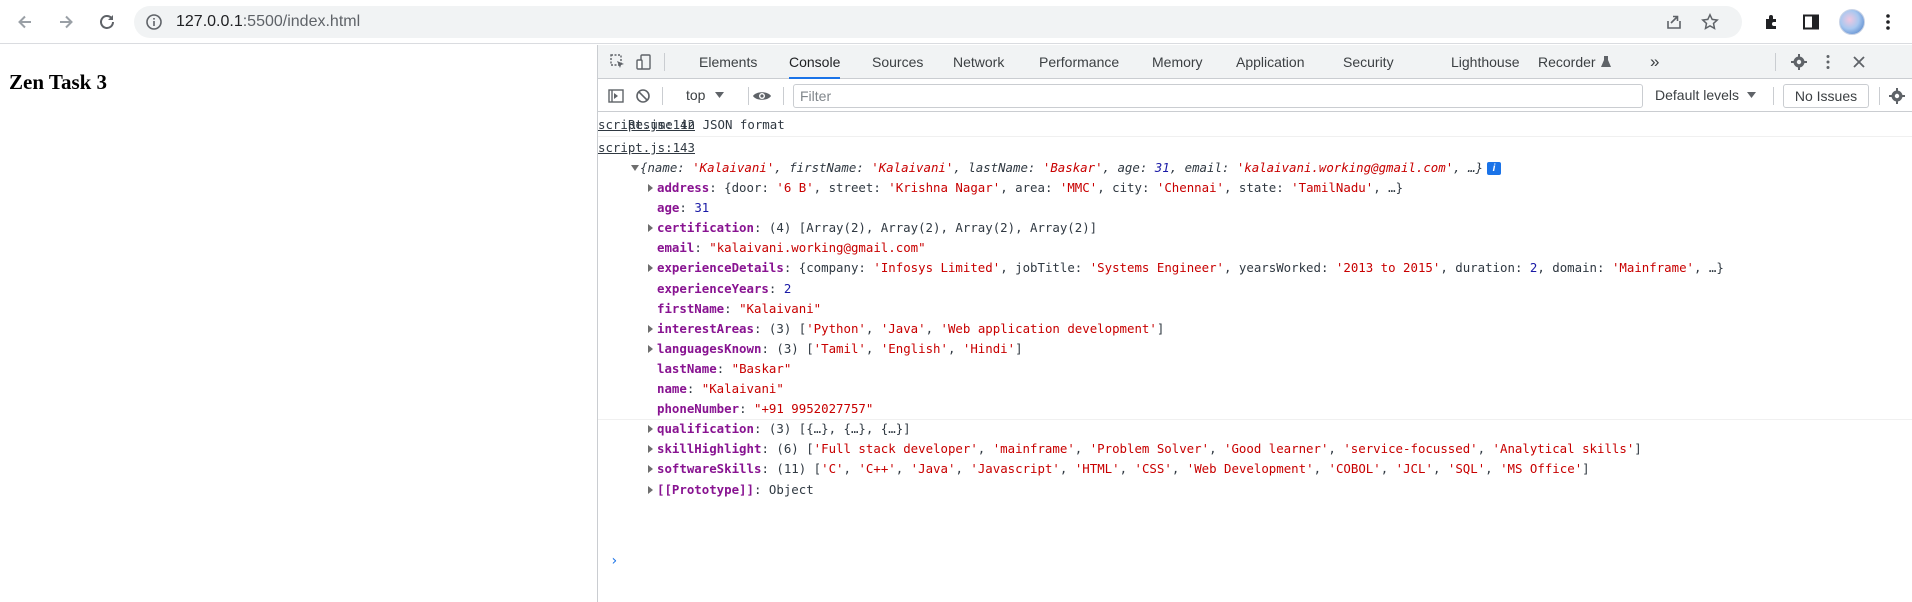 The width and height of the screenshot is (1912, 602). I want to click on property-row: [[Prototype]]: Object, so click(735, 490).